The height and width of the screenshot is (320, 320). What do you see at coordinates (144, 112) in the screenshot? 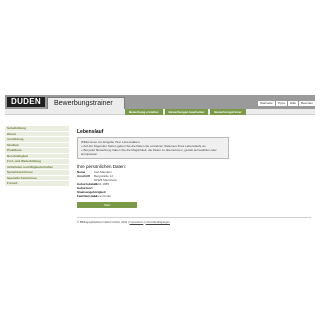
I see `step-bewerbung-erstellen: Bewerbung erstellen` at bounding box center [144, 112].